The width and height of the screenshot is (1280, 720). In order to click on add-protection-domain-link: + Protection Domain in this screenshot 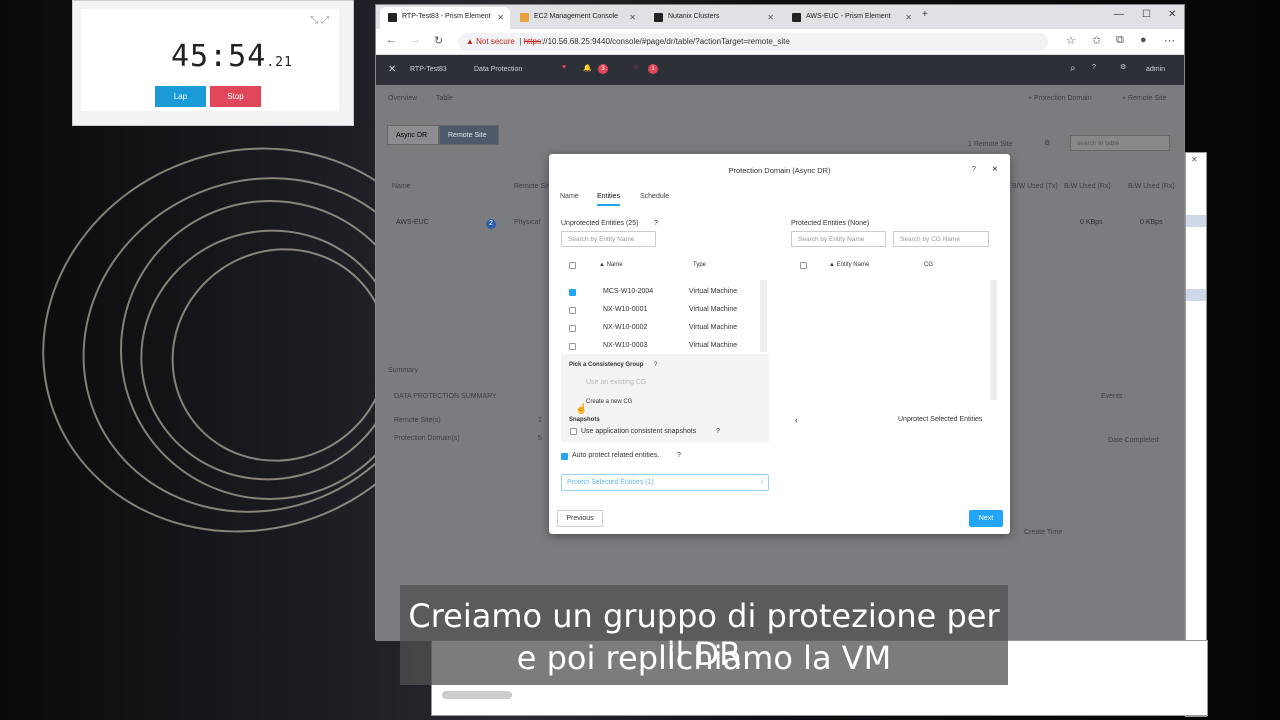, I will do `click(1060, 98)`.